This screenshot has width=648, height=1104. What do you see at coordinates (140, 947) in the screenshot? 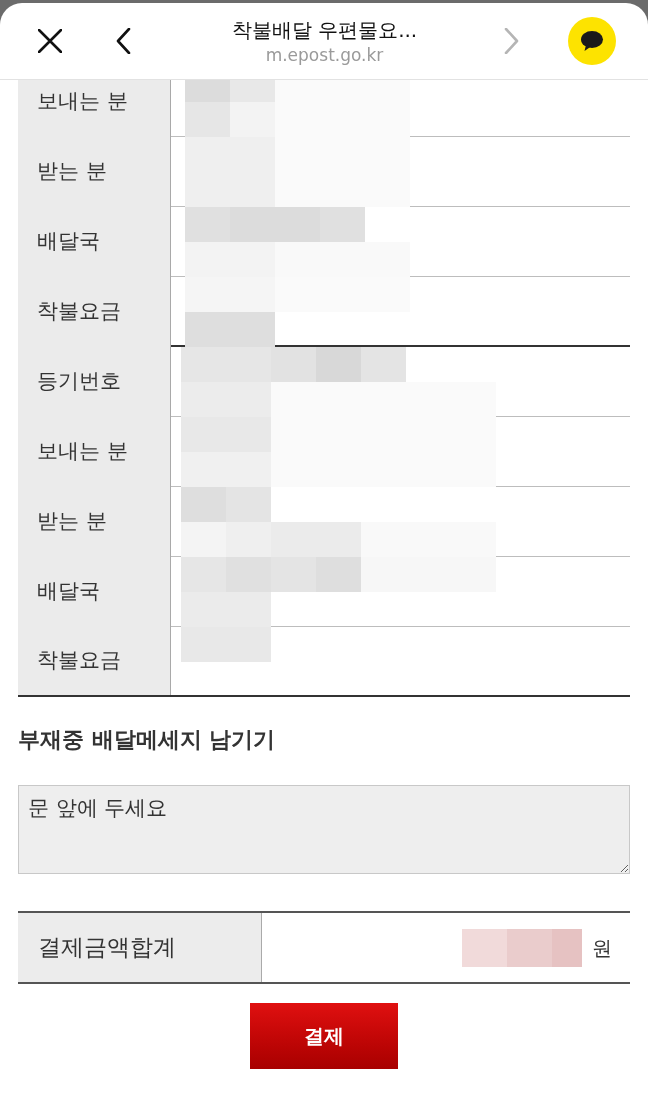
I see `total-label-cell: 결제금액합계` at bounding box center [140, 947].